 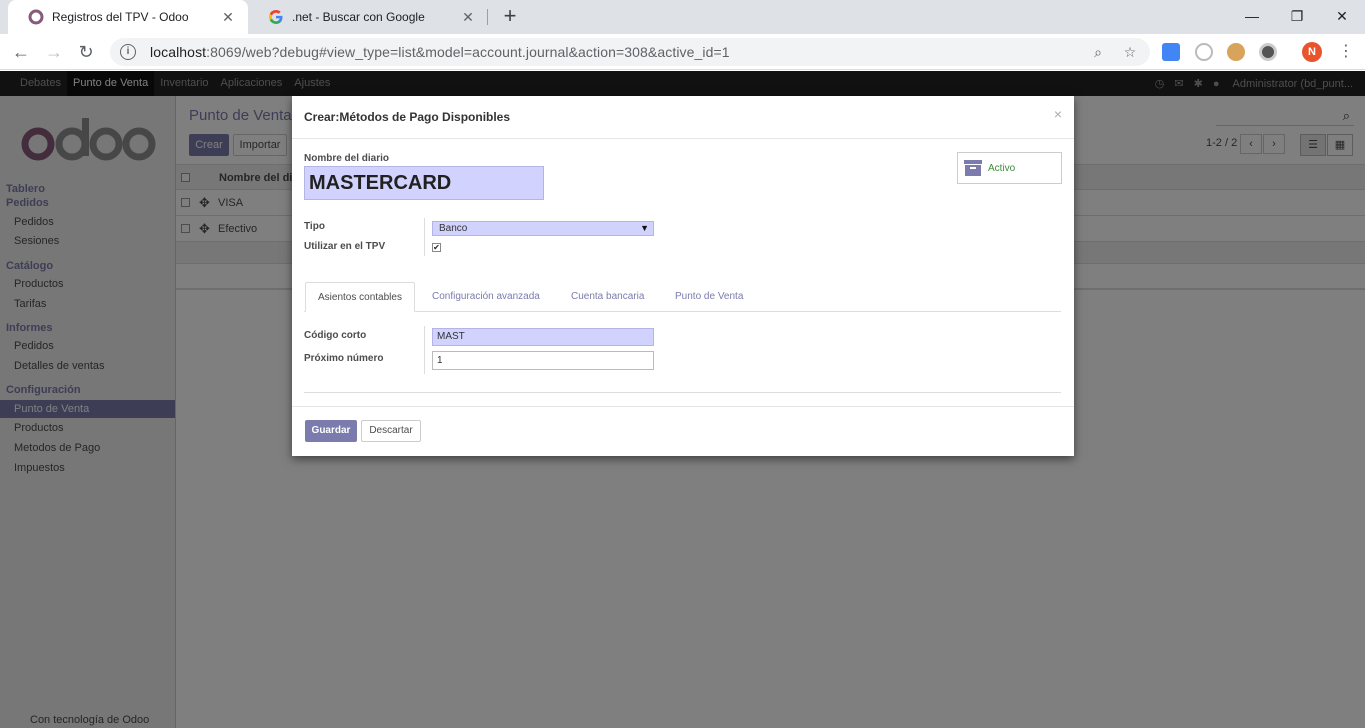 I want to click on reload-icon: ↻, so click(x=86, y=52).